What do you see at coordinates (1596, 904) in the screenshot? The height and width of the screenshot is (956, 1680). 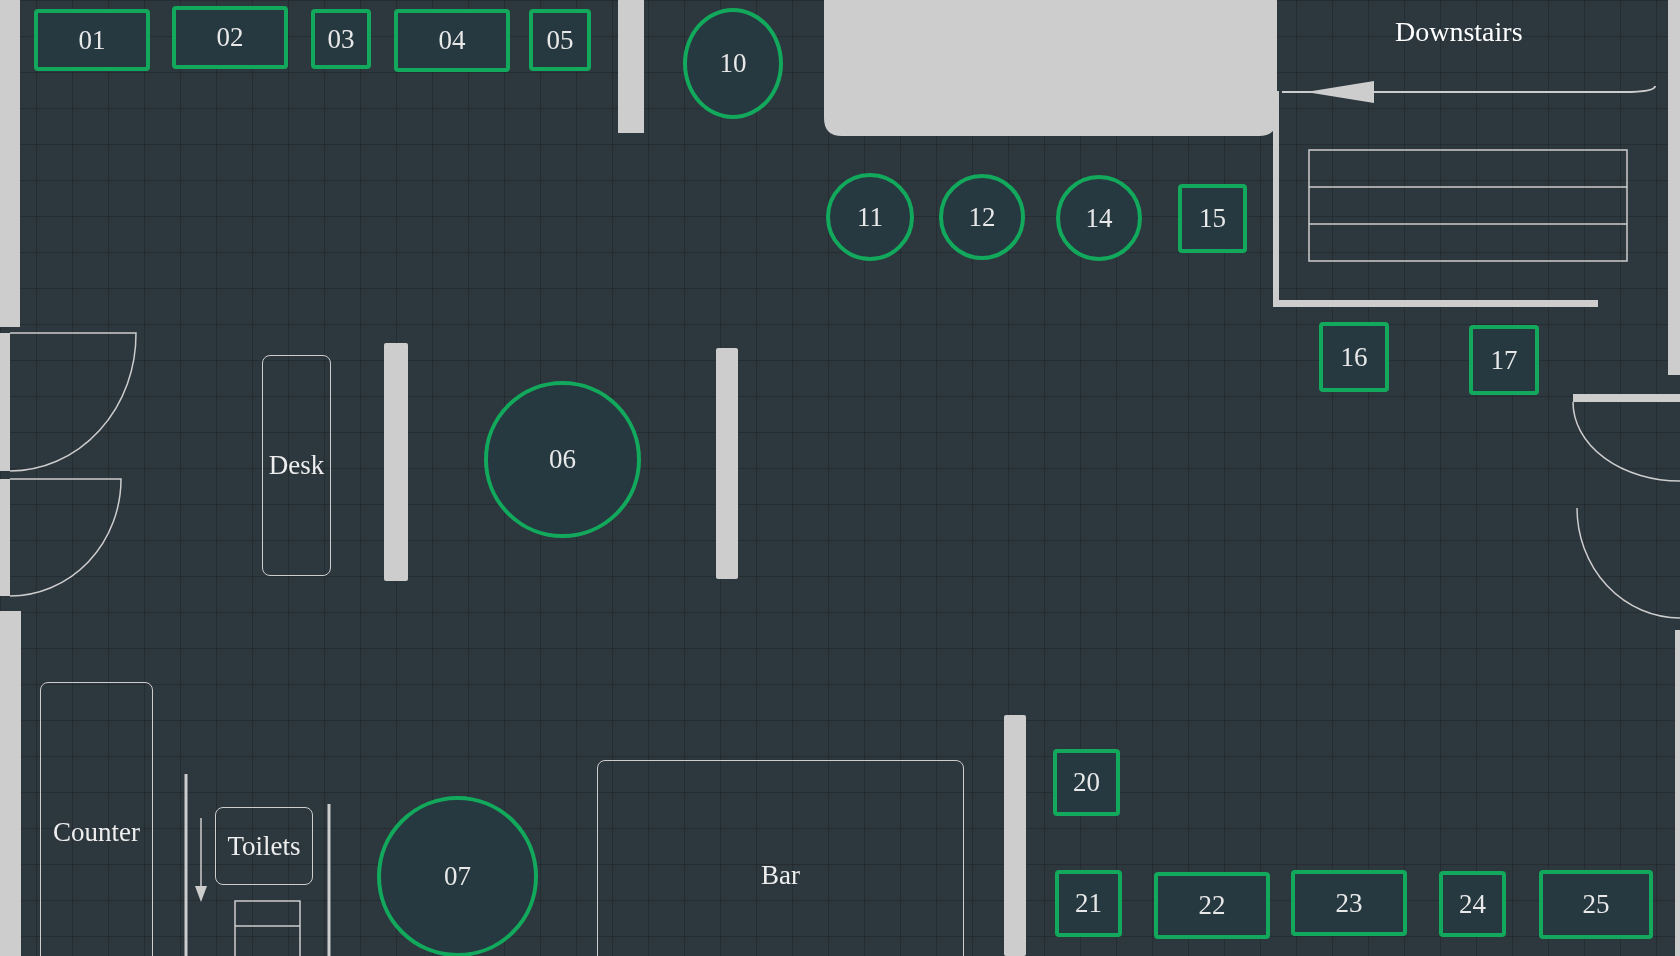 I see `square-table: 25` at bounding box center [1596, 904].